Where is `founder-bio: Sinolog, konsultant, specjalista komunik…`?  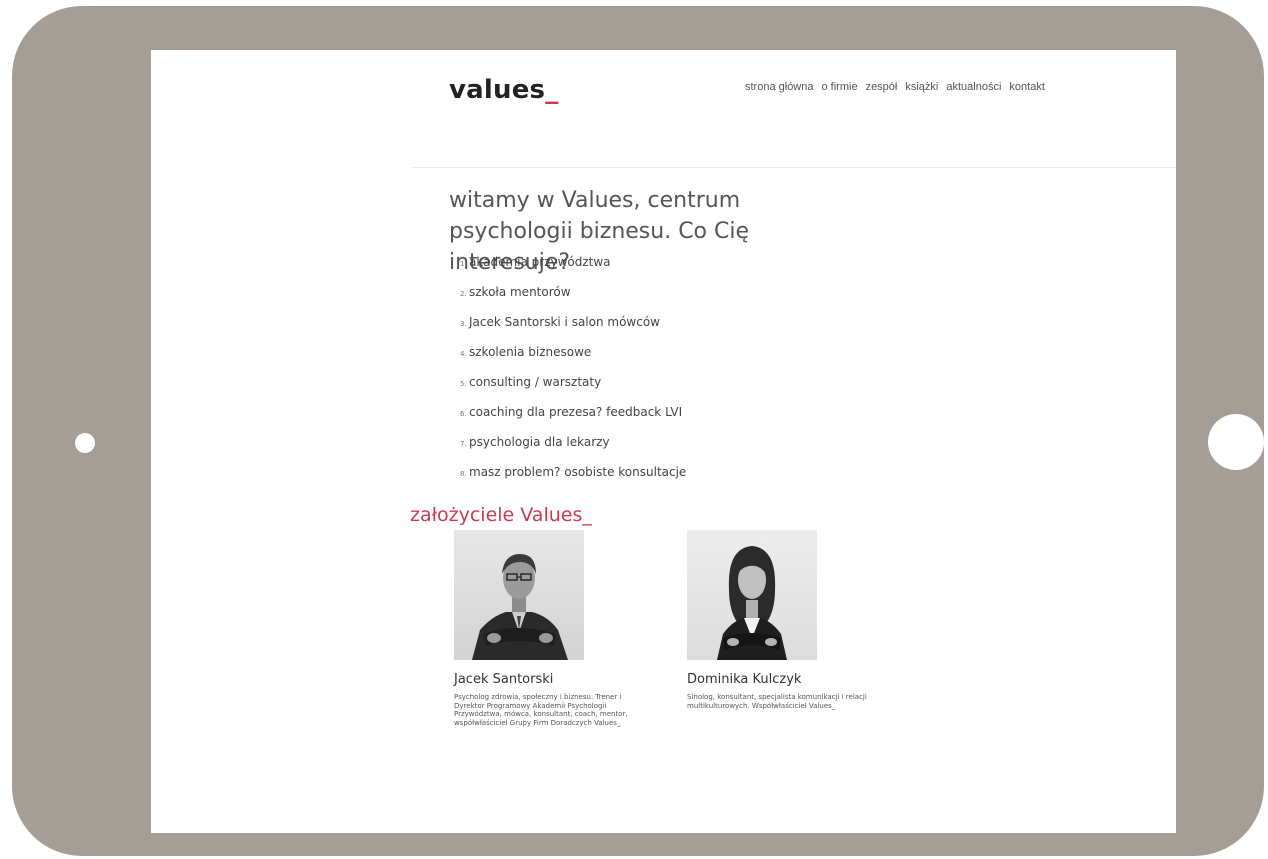 founder-bio: Sinolog, konsultant, specjalista komunik… is located at coordinates (777, 701).